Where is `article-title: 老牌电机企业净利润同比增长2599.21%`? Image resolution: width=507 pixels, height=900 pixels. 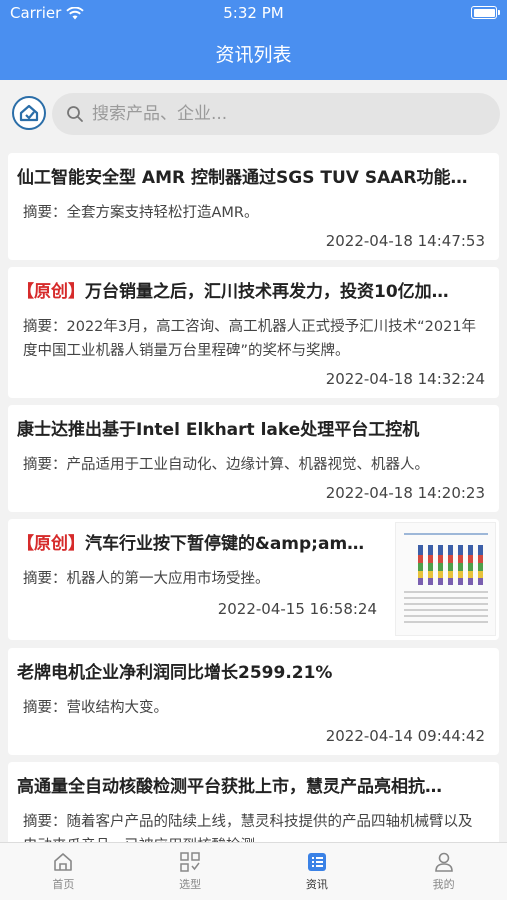
article-title: 老牌电机企业净利润同比增长2599.21% is located at coordinates (175, 673).